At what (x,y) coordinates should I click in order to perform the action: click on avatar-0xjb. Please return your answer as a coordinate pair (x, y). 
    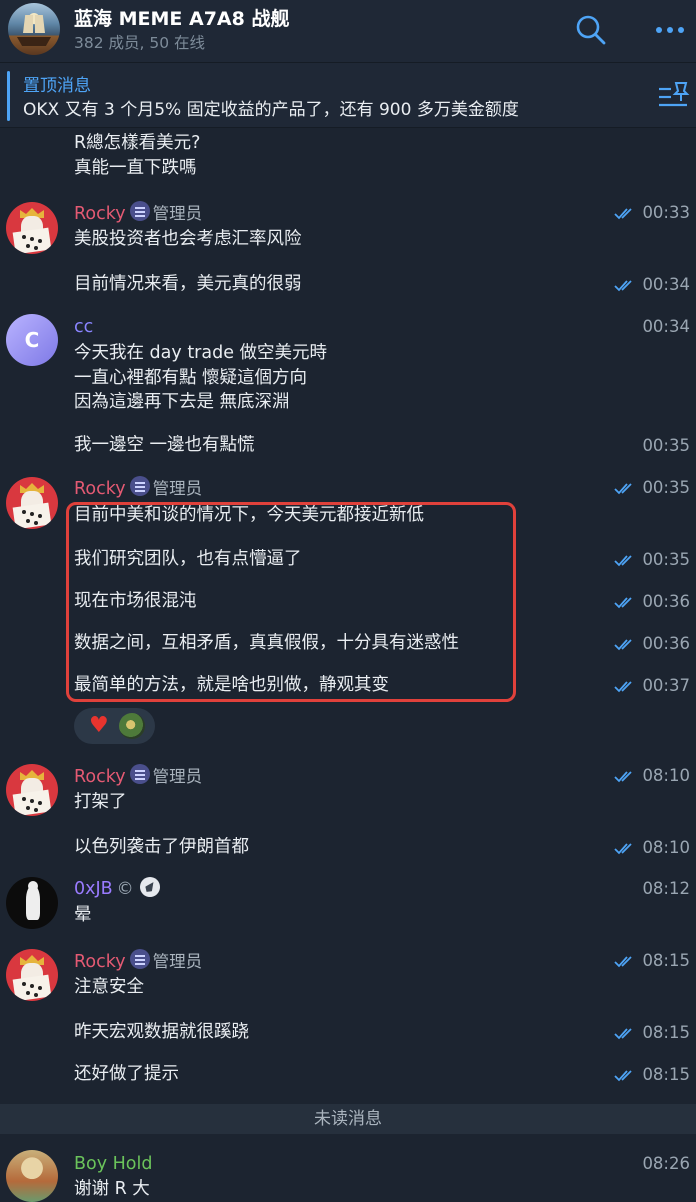
    Looking at the image, I should click on (32, 903).